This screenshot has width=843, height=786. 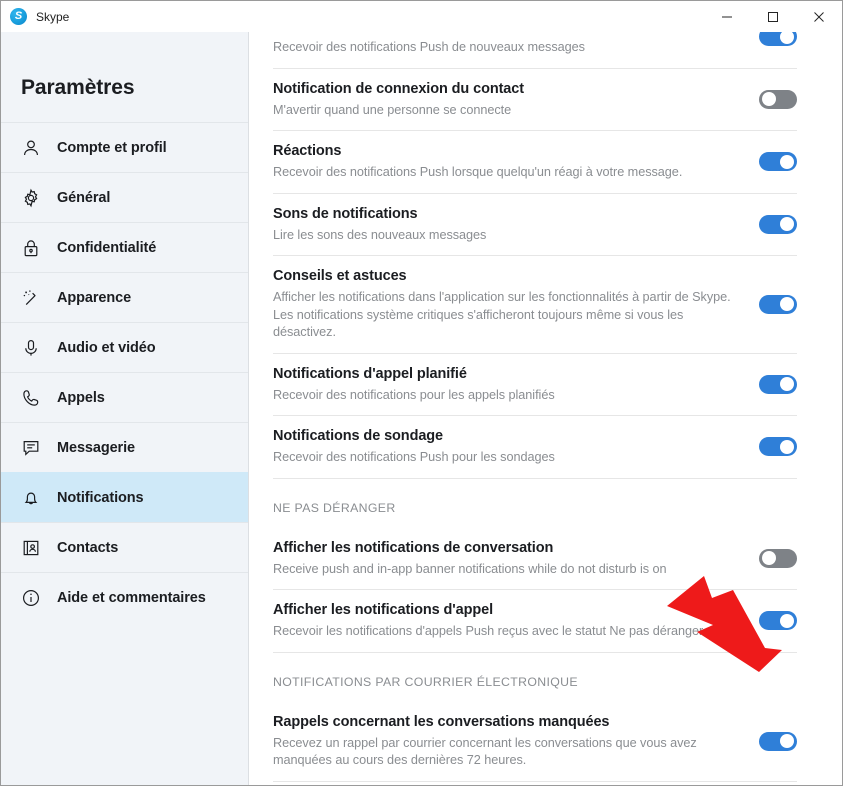 I want to click on sidebar-item-label: Contacts, so click(x=88, y=547).